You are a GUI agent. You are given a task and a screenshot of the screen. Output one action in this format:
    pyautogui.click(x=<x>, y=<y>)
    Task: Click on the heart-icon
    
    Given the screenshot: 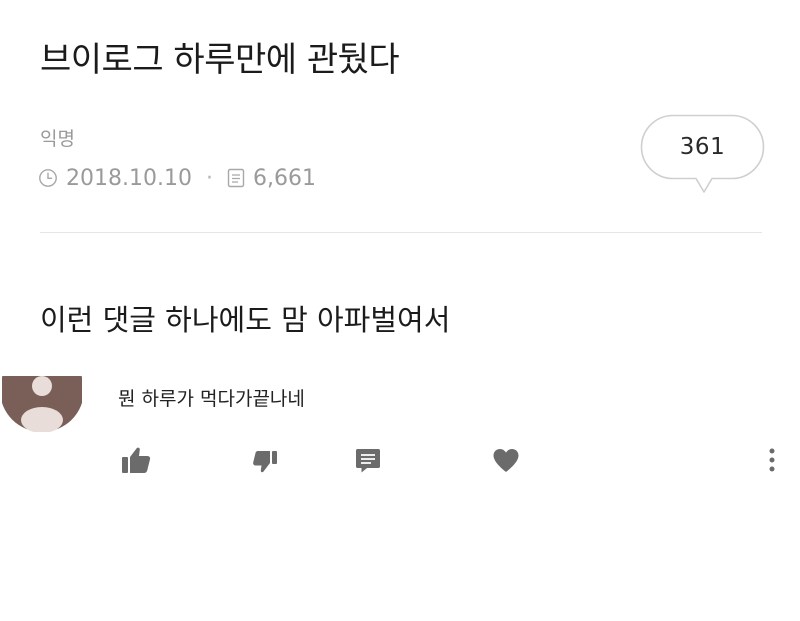 What is the action you would take?
    pyautogui.click(x=506, y=460)
    